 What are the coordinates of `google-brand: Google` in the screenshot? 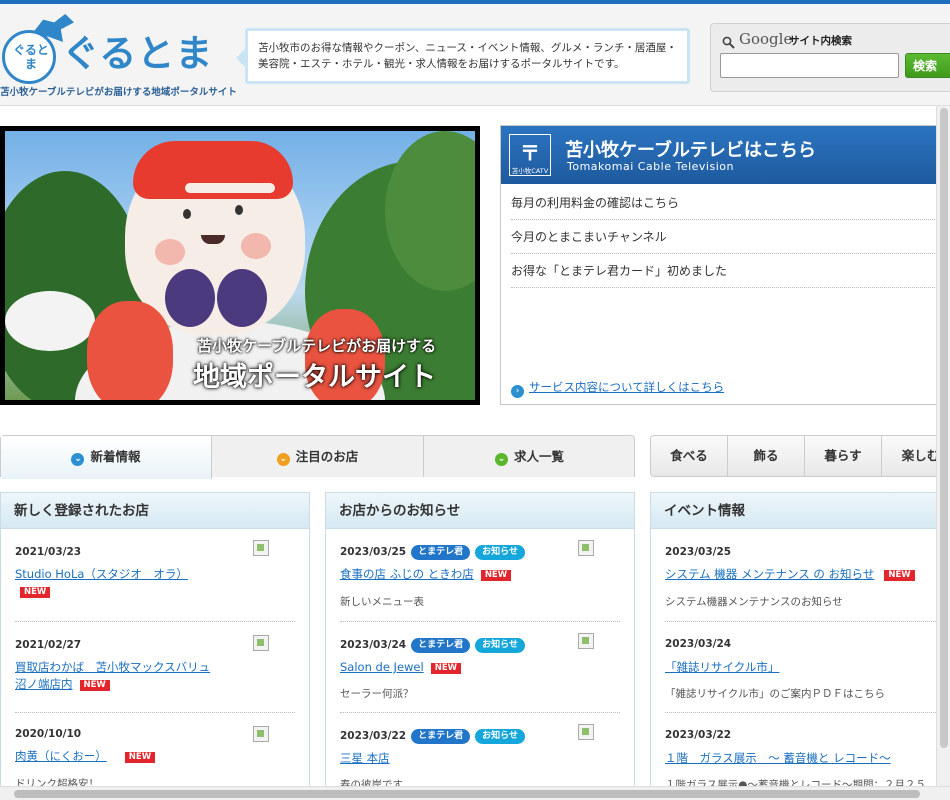 It's located at (766, 39).